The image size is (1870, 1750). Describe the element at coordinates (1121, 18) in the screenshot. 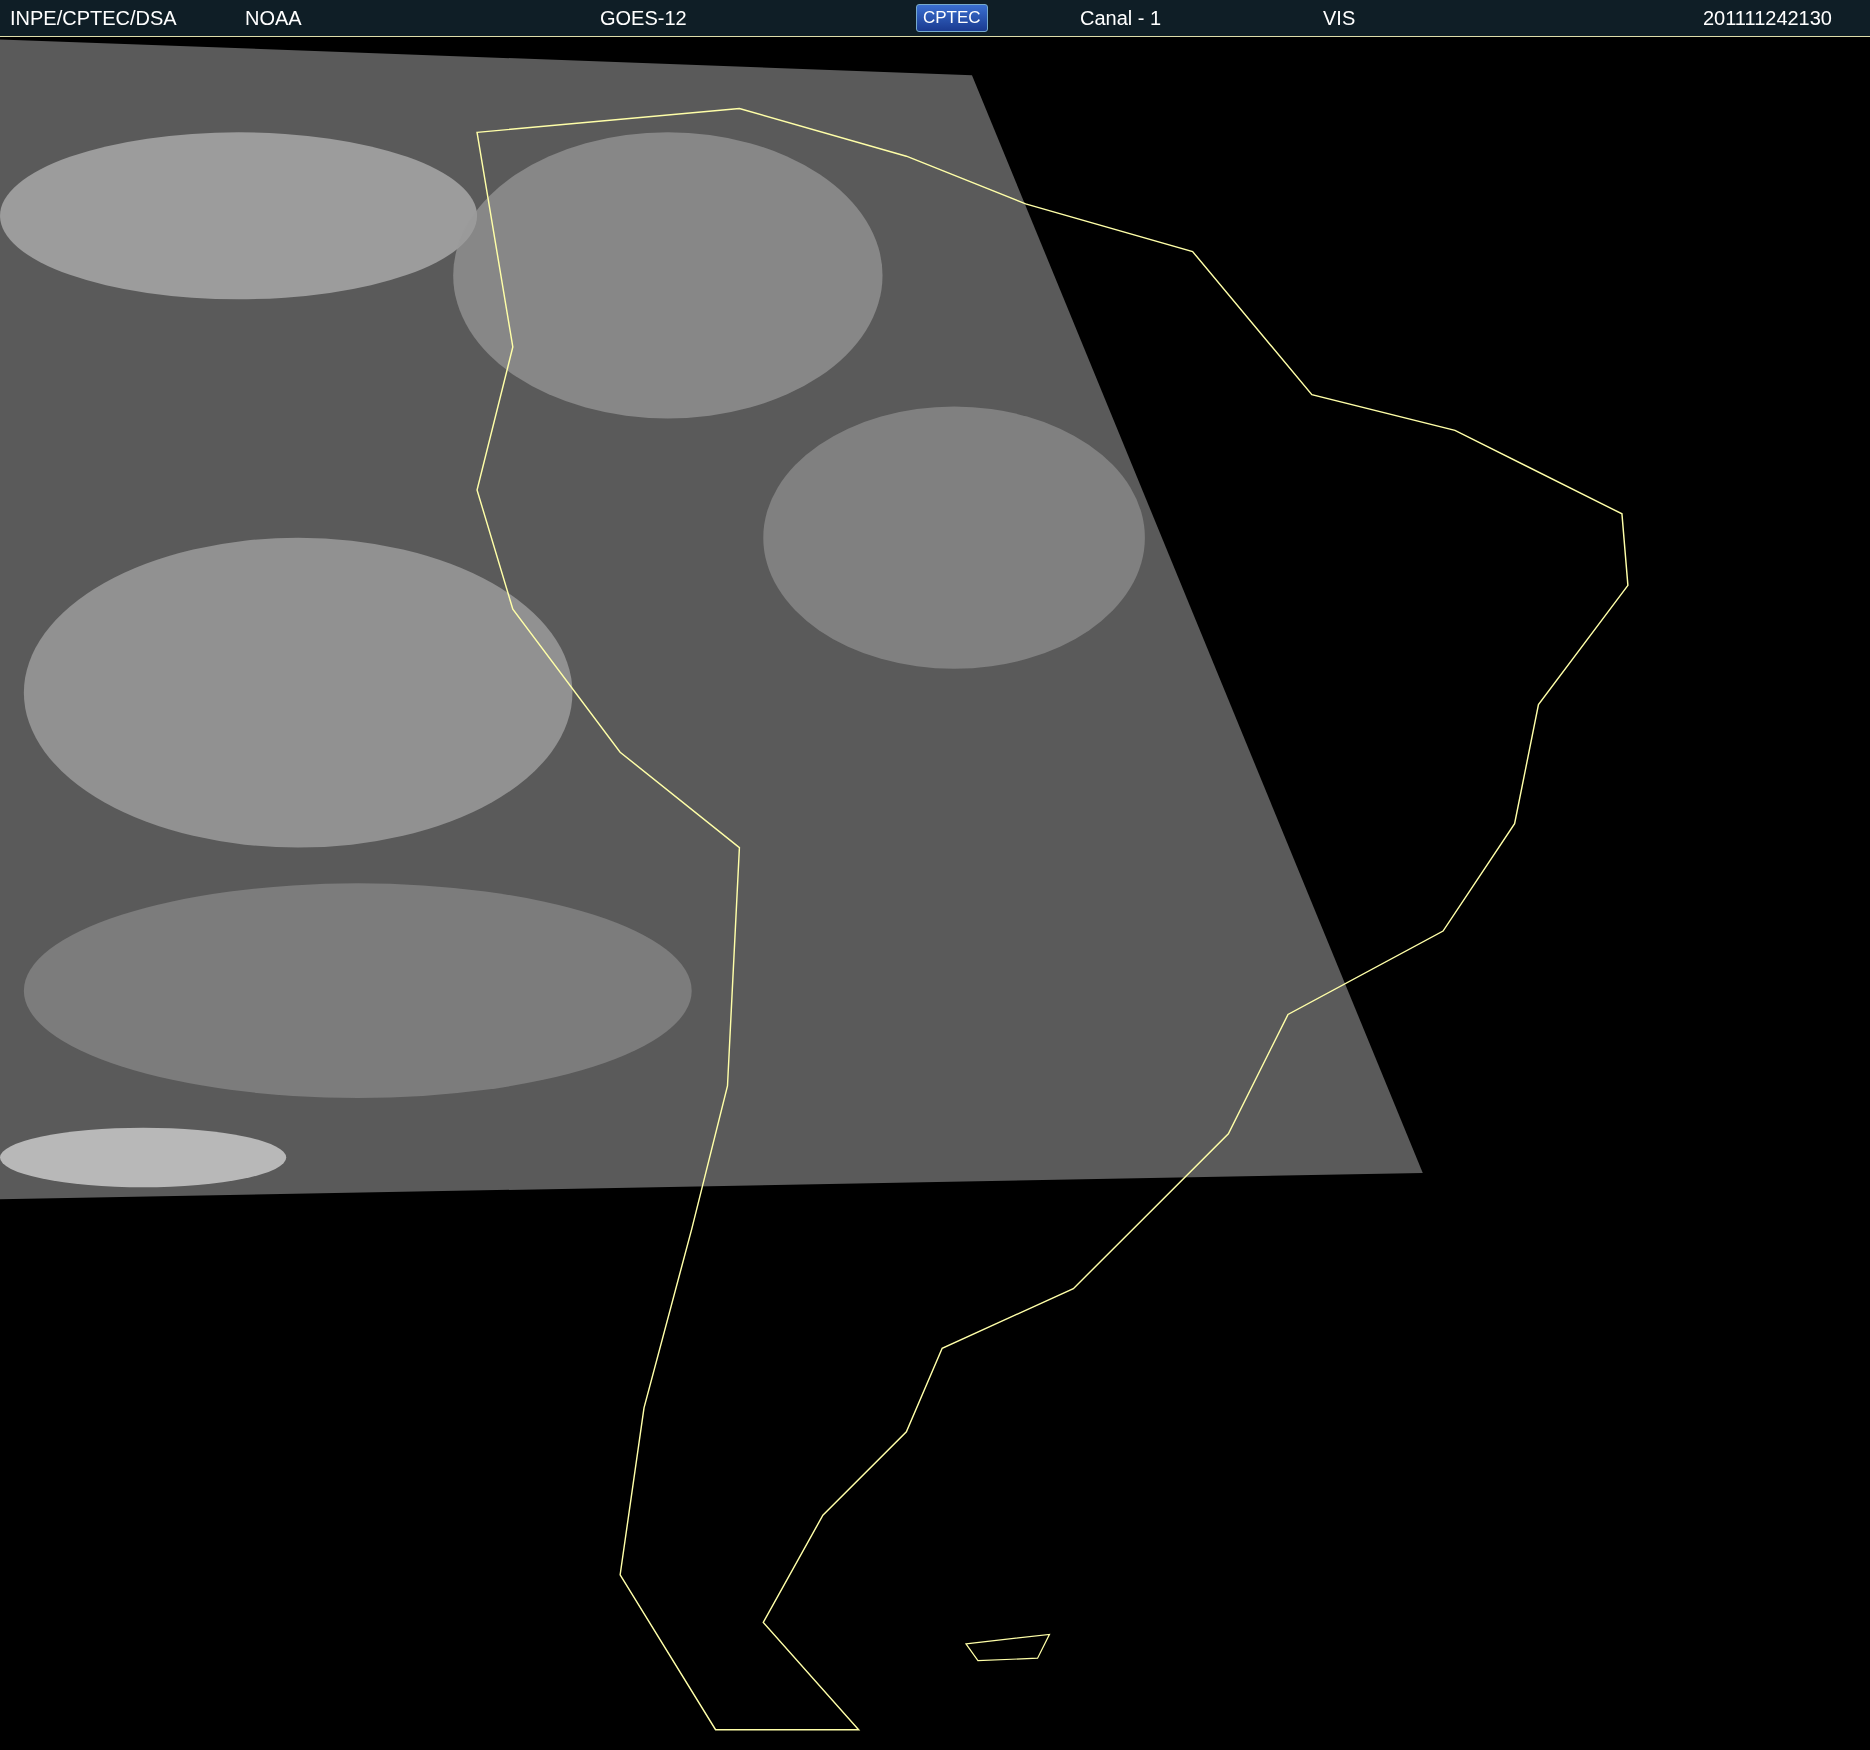

I see `header-label: Canal - 1` at that location.